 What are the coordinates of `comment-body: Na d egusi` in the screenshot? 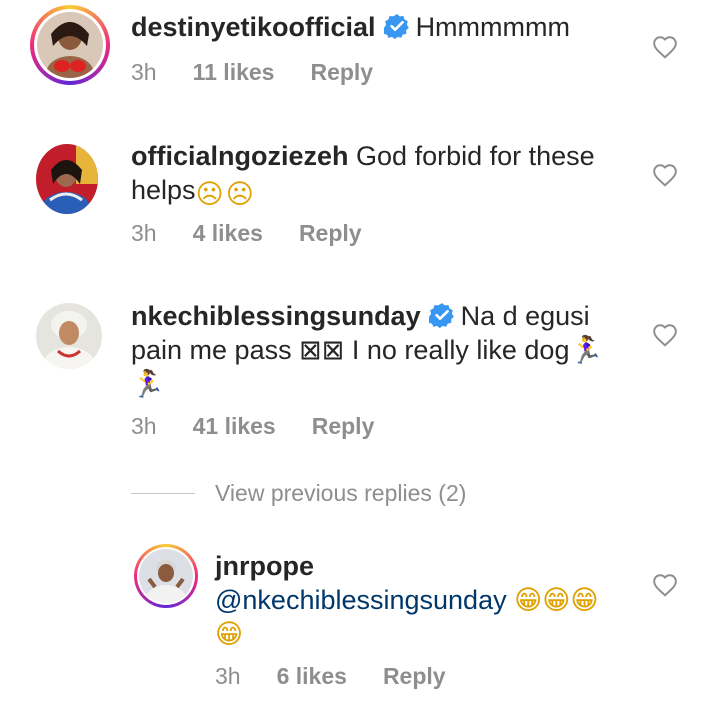 It's located at (525, 316).